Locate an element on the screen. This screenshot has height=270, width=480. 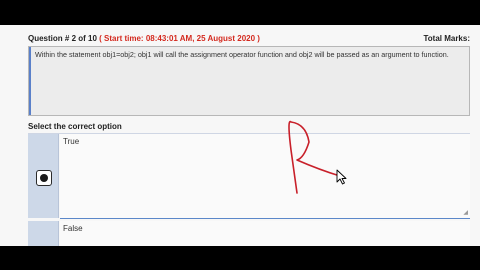
option-true-selector is located at coordinates (43, 176).